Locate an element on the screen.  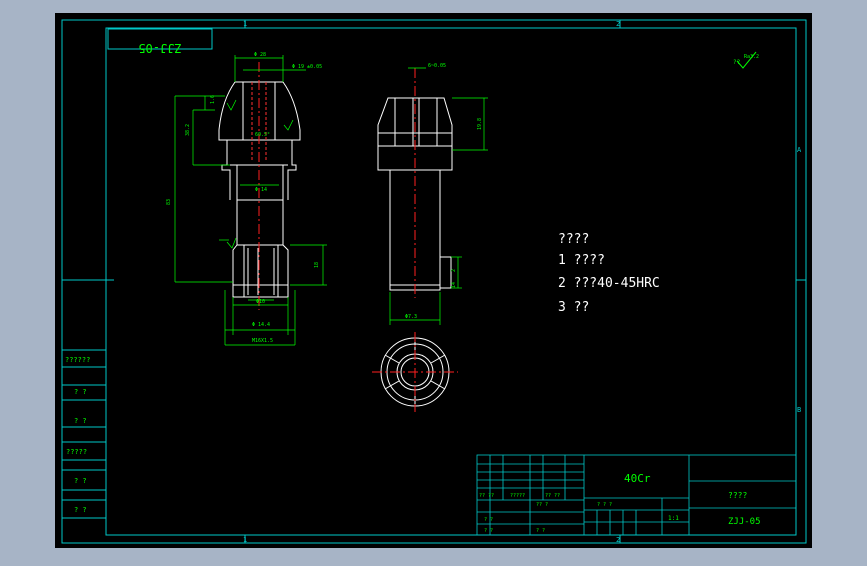
dim-label: 2 is located at coordinates (454, 270).